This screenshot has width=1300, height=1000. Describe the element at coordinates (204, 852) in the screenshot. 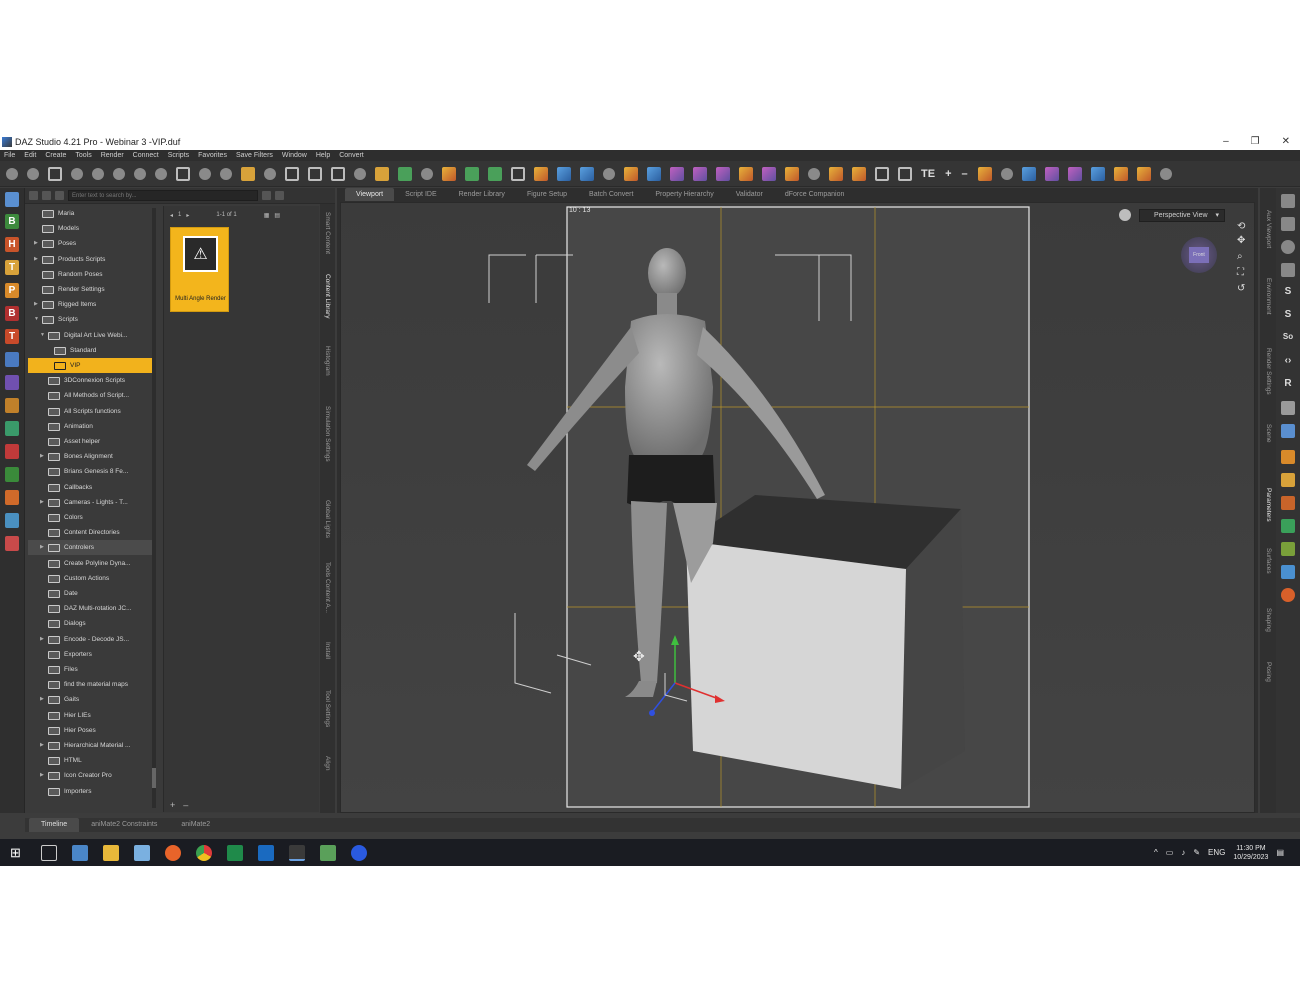

I see `chrome-icon` at that location.